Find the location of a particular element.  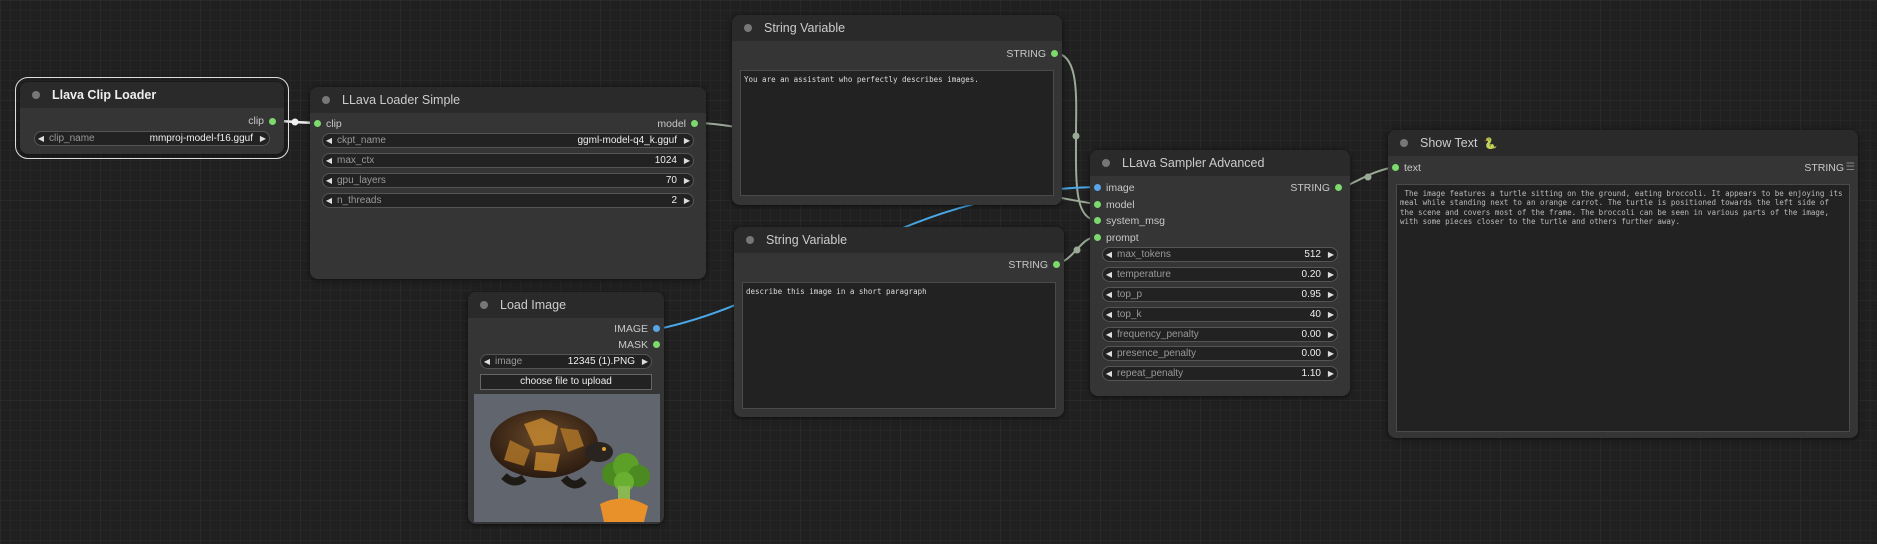

output-label-clip: clip is located at coordinates (256, 121).